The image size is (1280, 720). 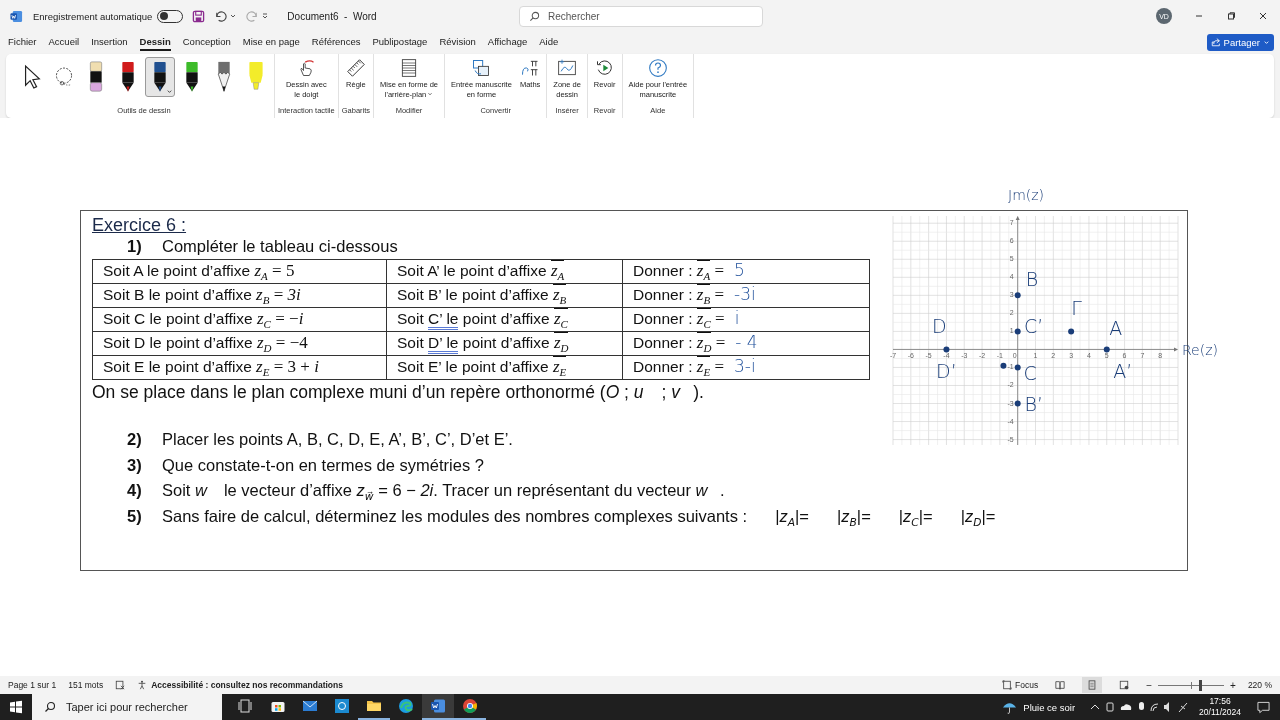 I want to click on menu-tab: Fichier, so click(x=22, y=42).